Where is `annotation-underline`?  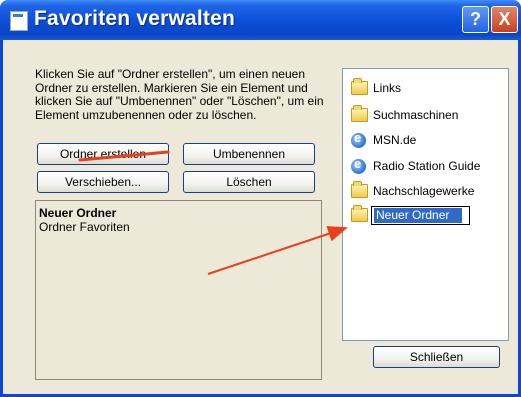 annotation-underline is located at coordinates (124, 156).